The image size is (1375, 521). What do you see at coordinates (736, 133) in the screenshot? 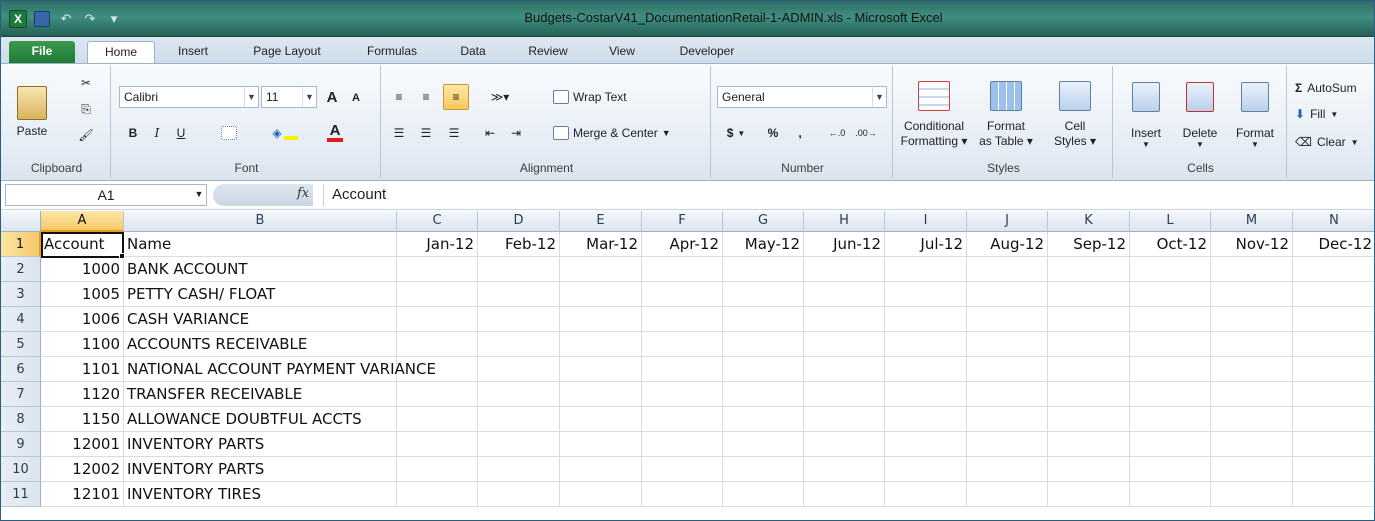
I see `currency-button: $ ▼` at bounding box center [736, 133].